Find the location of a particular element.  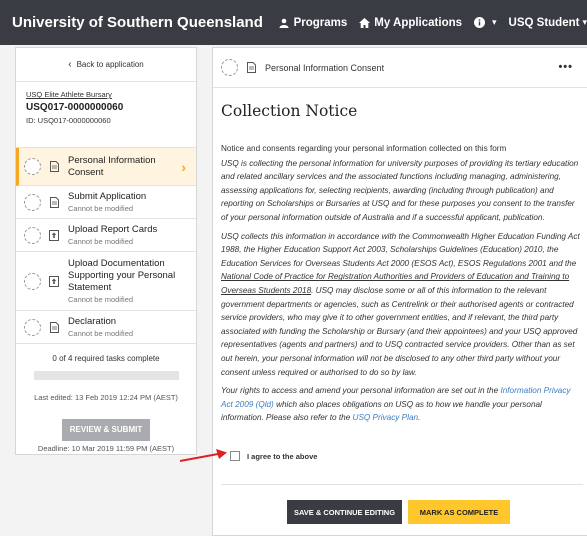

programs-icon is located at coordinates (284, 23).